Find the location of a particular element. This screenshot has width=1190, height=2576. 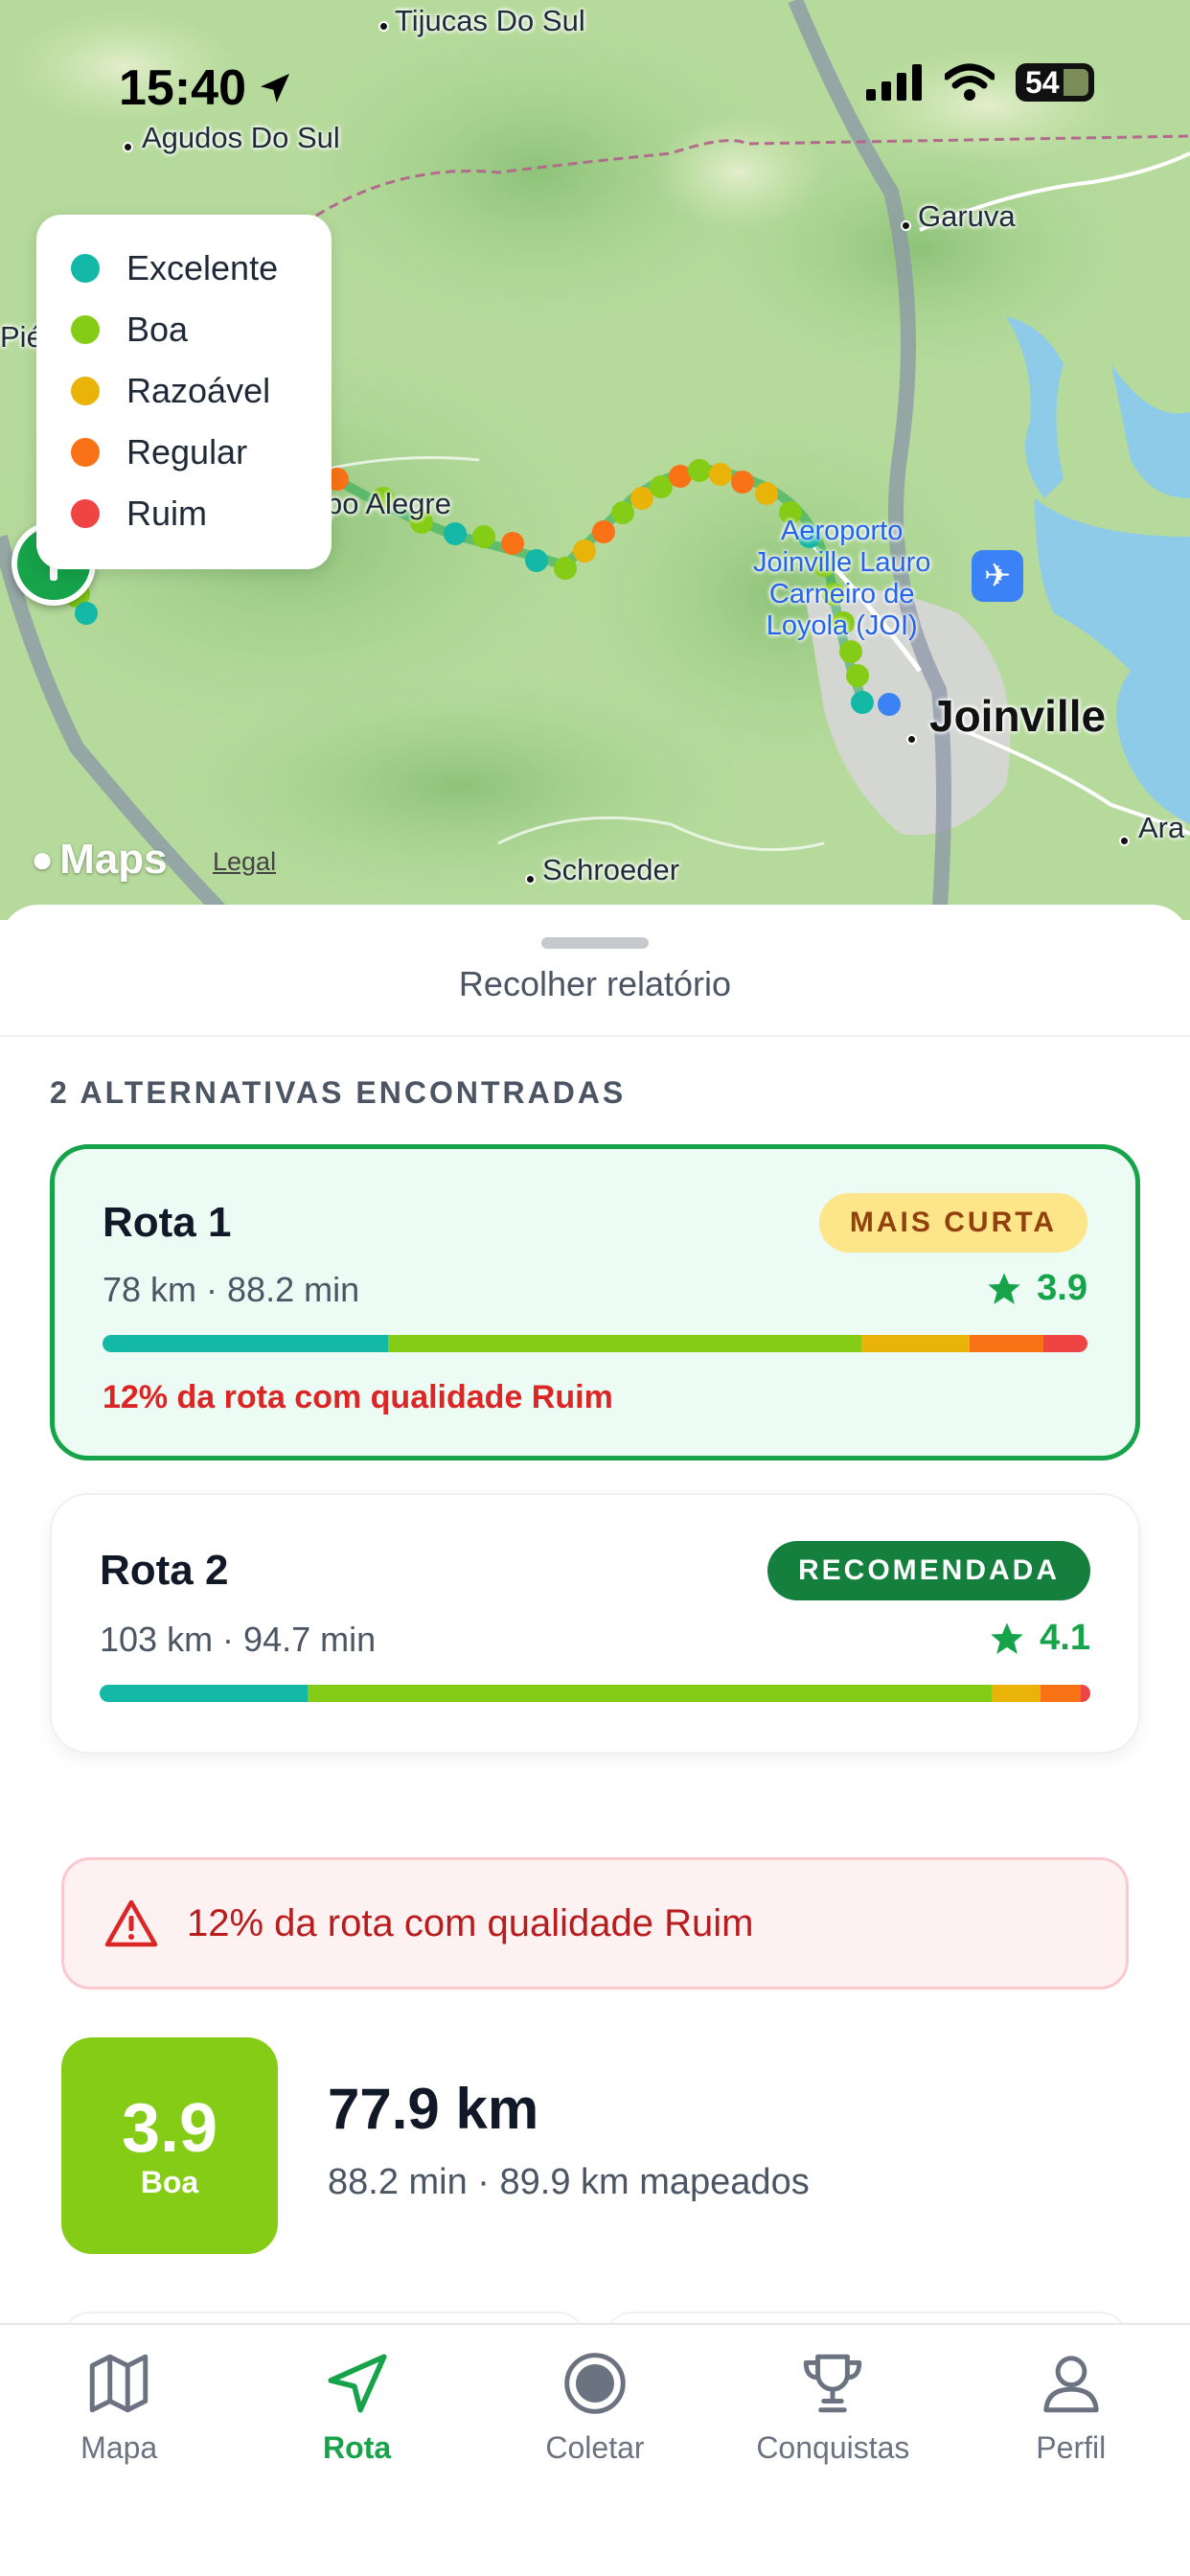

tab-mapa: Mapa is located at coordinates (119, 2450).